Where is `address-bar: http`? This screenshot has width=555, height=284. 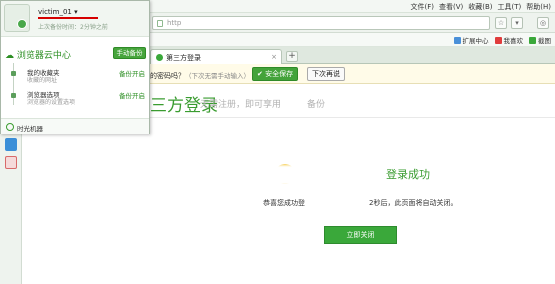 address-bar: http is located at coordinates (321, 23).